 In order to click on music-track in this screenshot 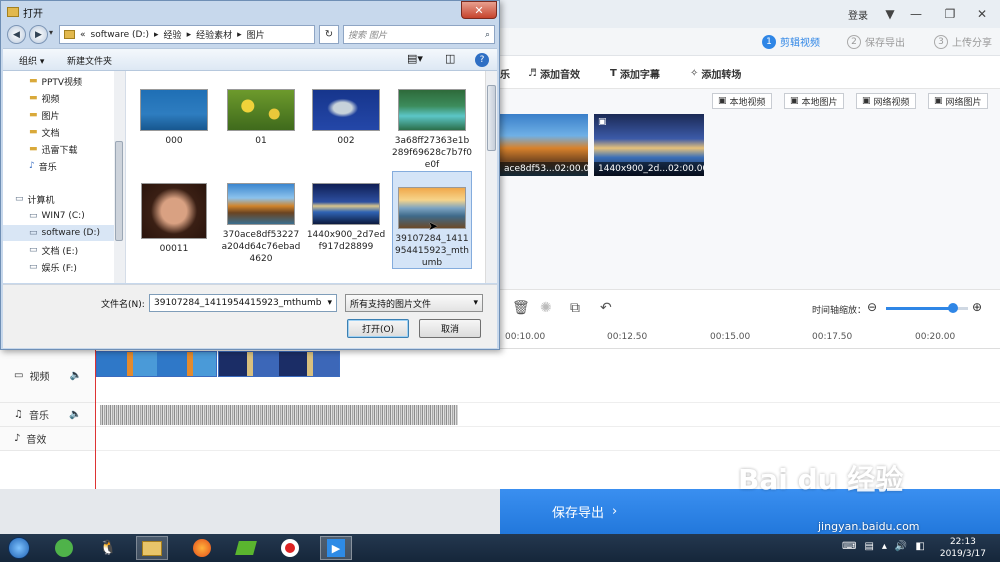, I will do `click(547, 415)`.